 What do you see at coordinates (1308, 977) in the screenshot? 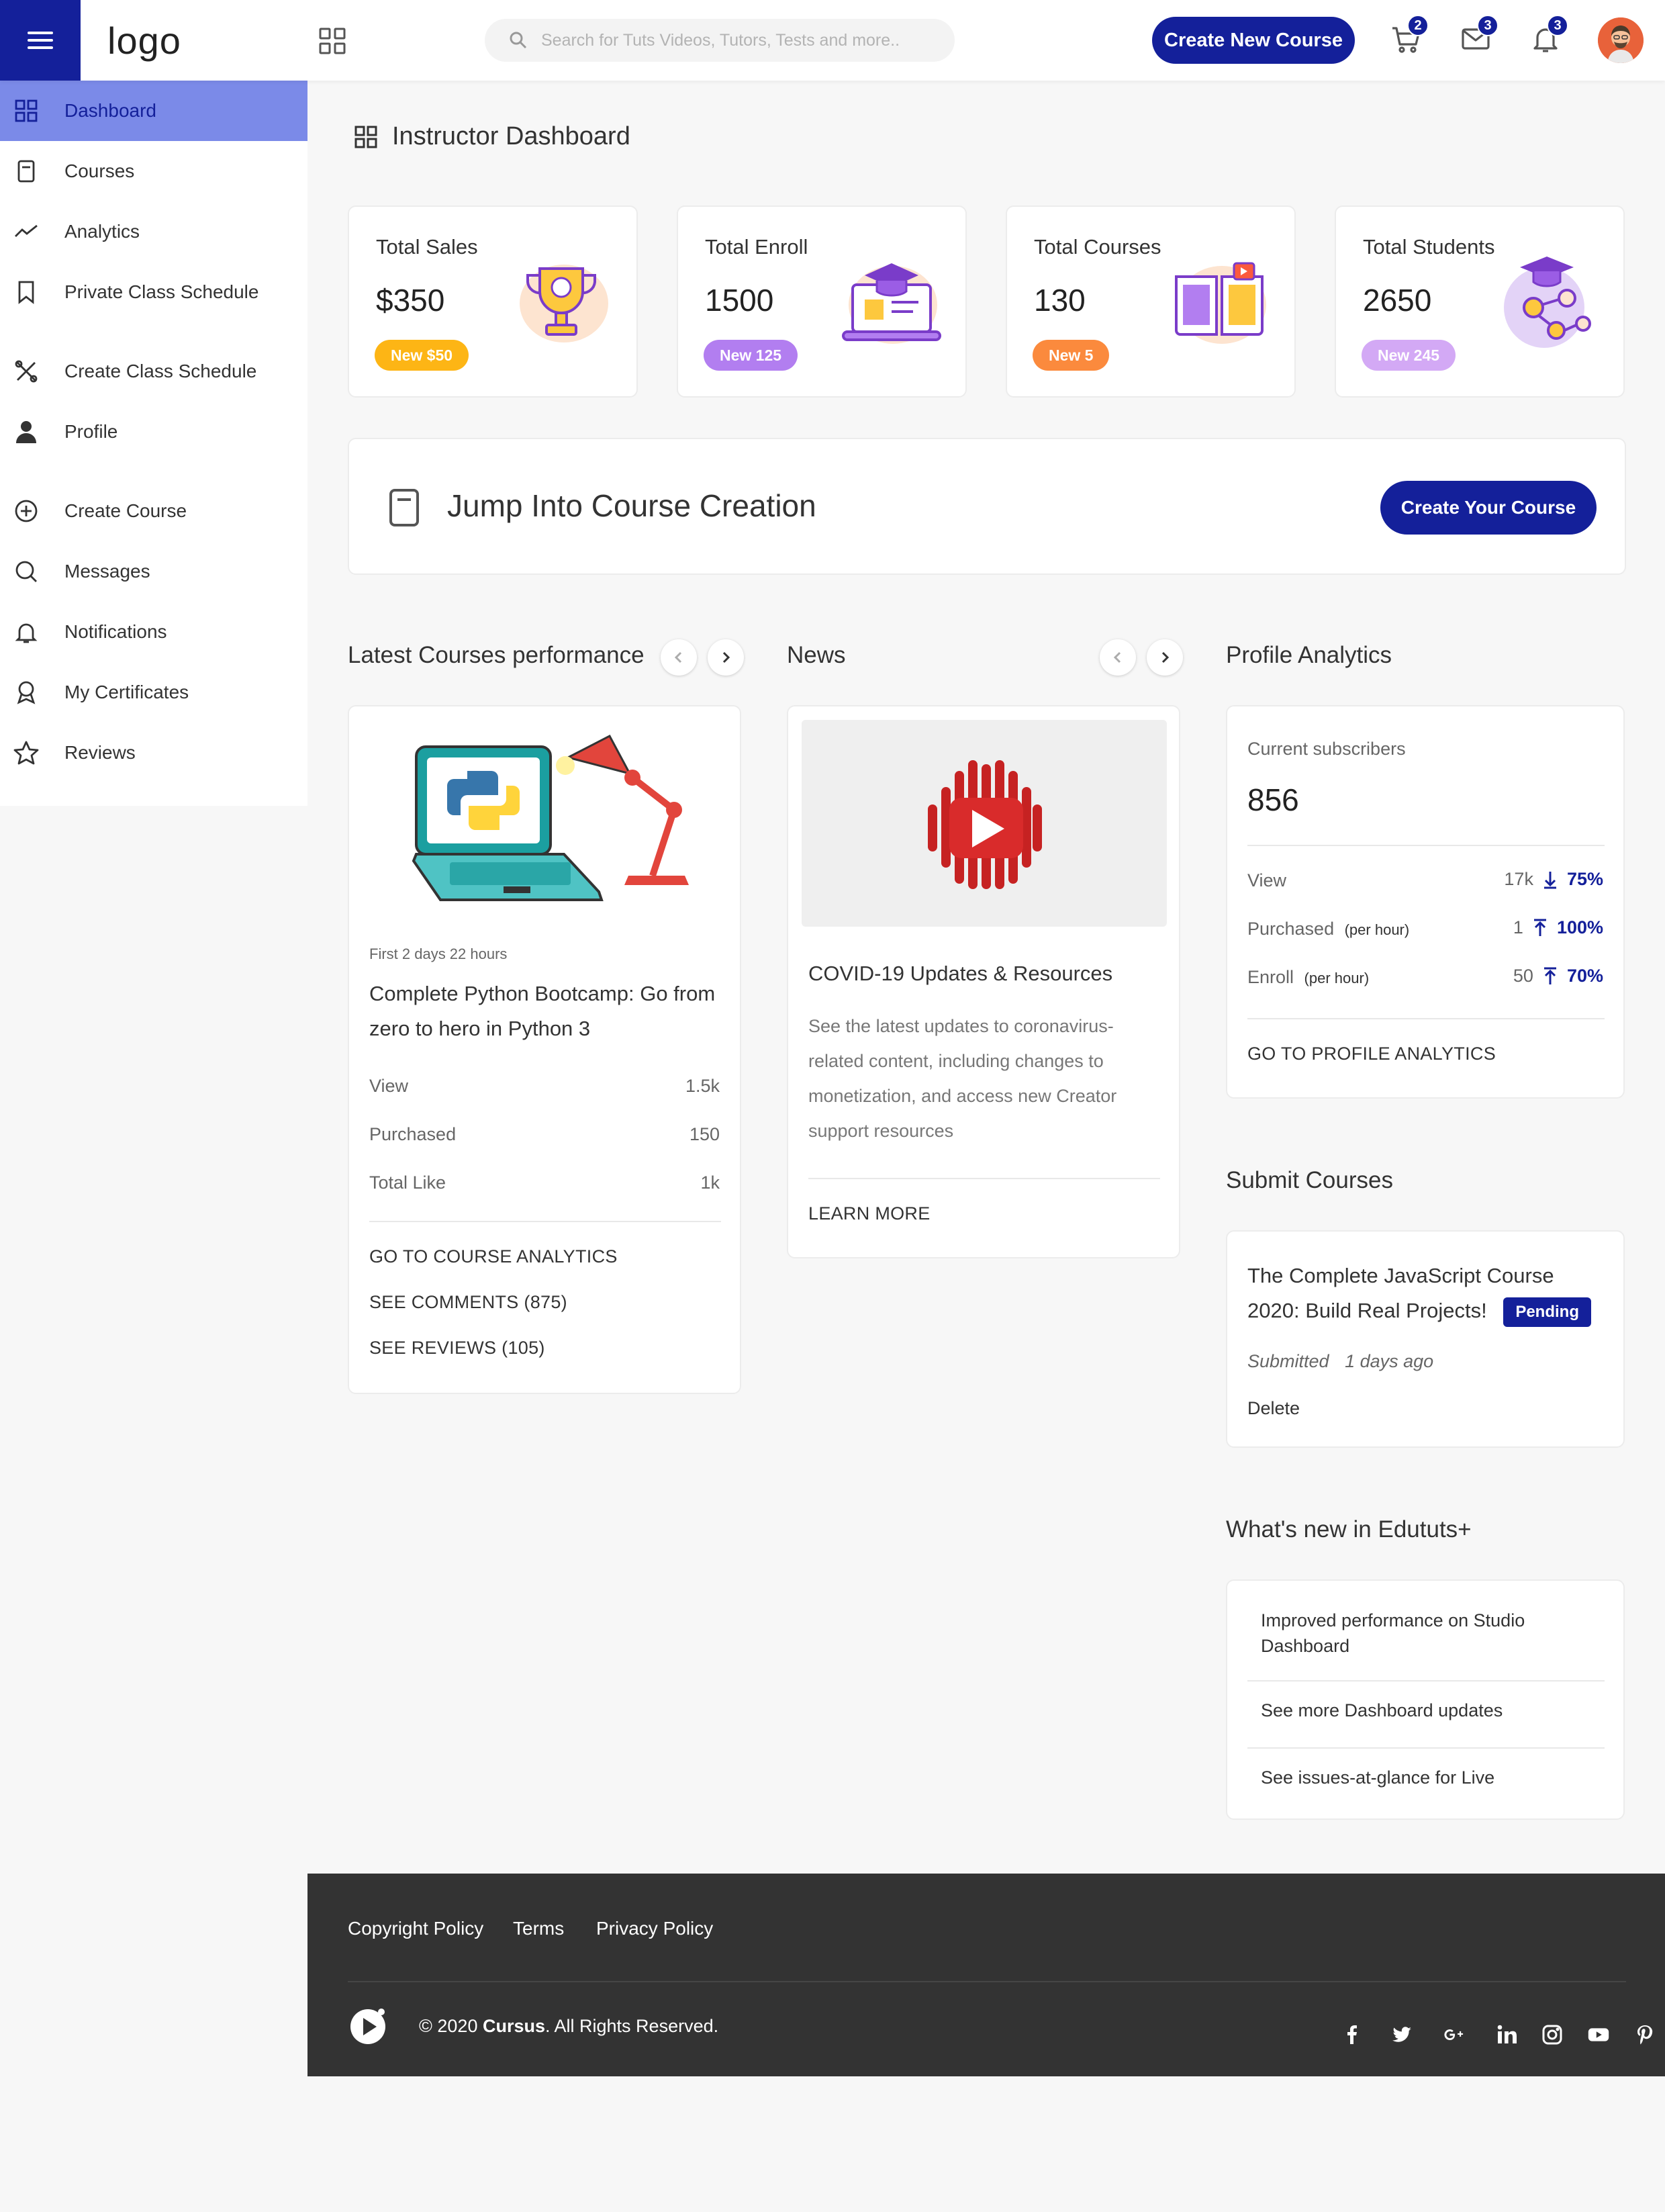
I see `analytics-row-label: Enroll (per hour)` at bounding box center [1308, 977].